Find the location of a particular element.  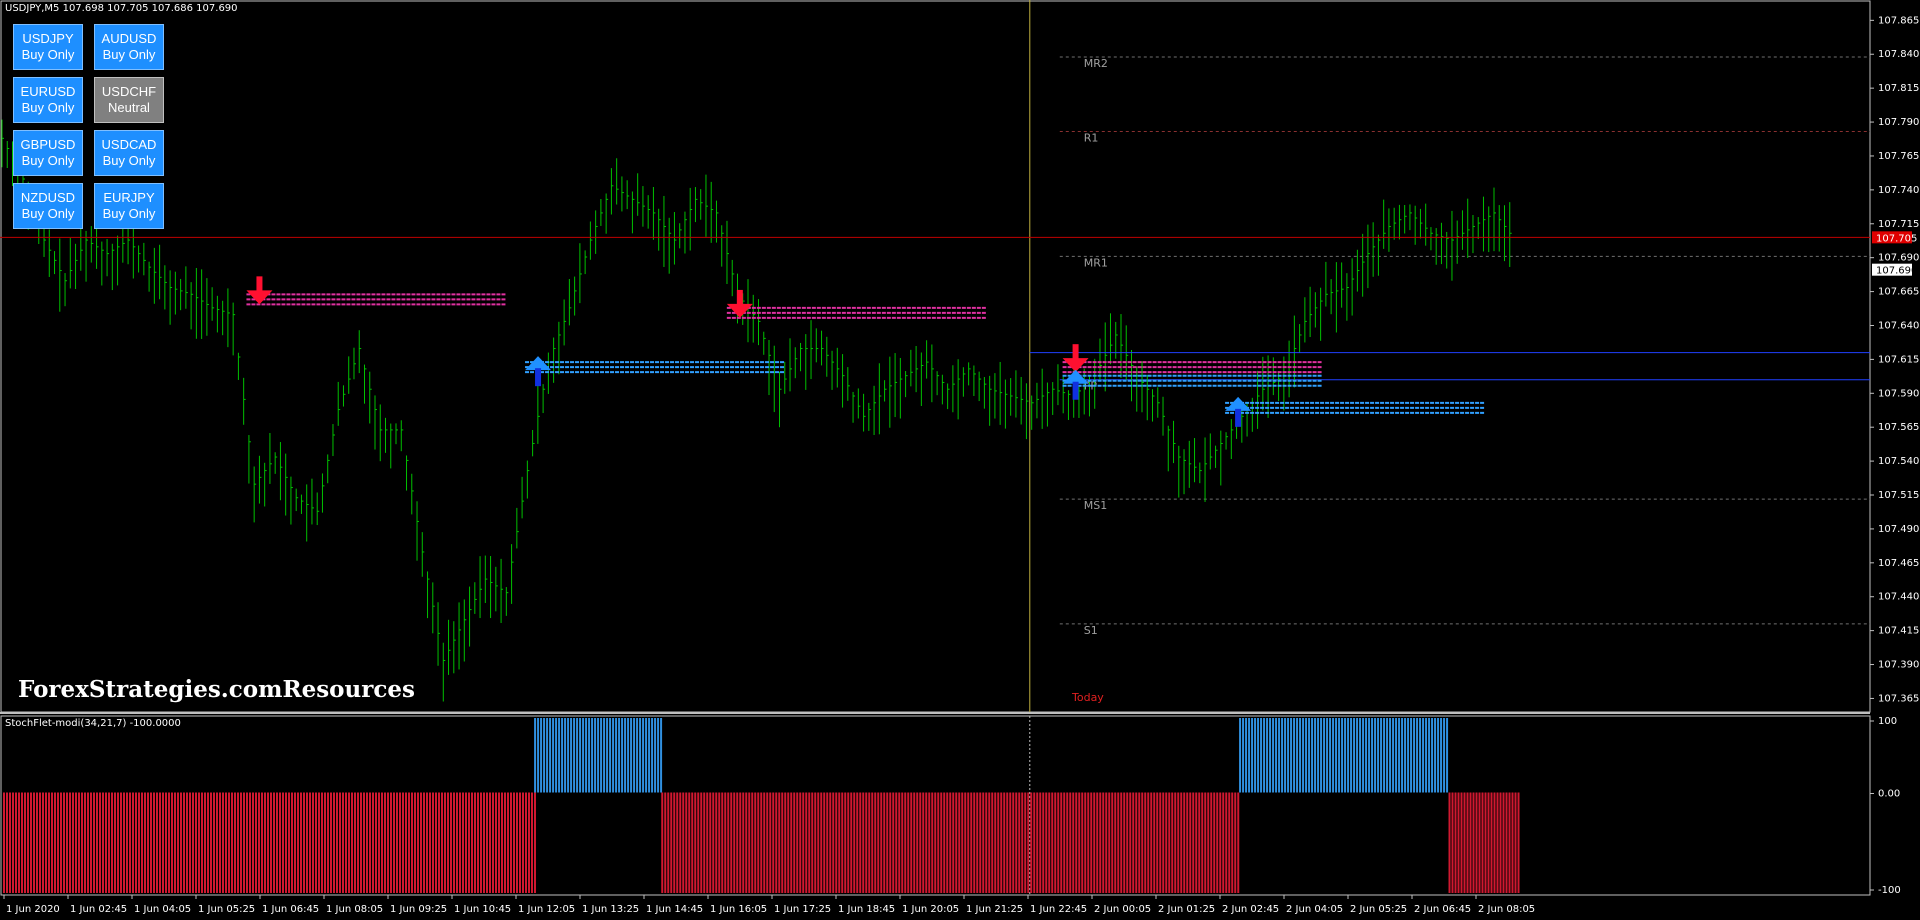

pair-button-usdchf: USDCHF Neutral is located at coordinates (129, 100).